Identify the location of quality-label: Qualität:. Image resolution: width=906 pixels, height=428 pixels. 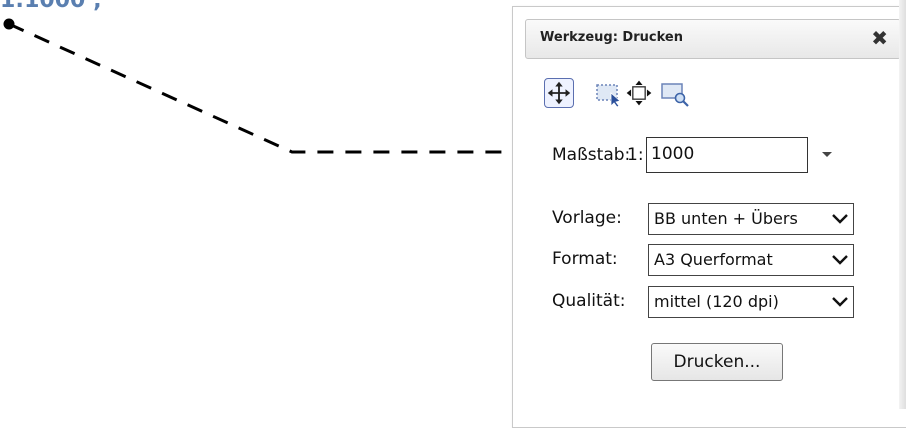
(589, 301).